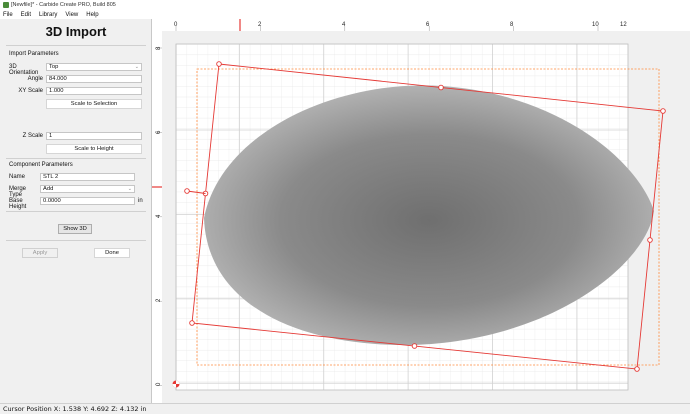 The image size is (690, 414). I want to click on menu-view: View, so click(71, 15).